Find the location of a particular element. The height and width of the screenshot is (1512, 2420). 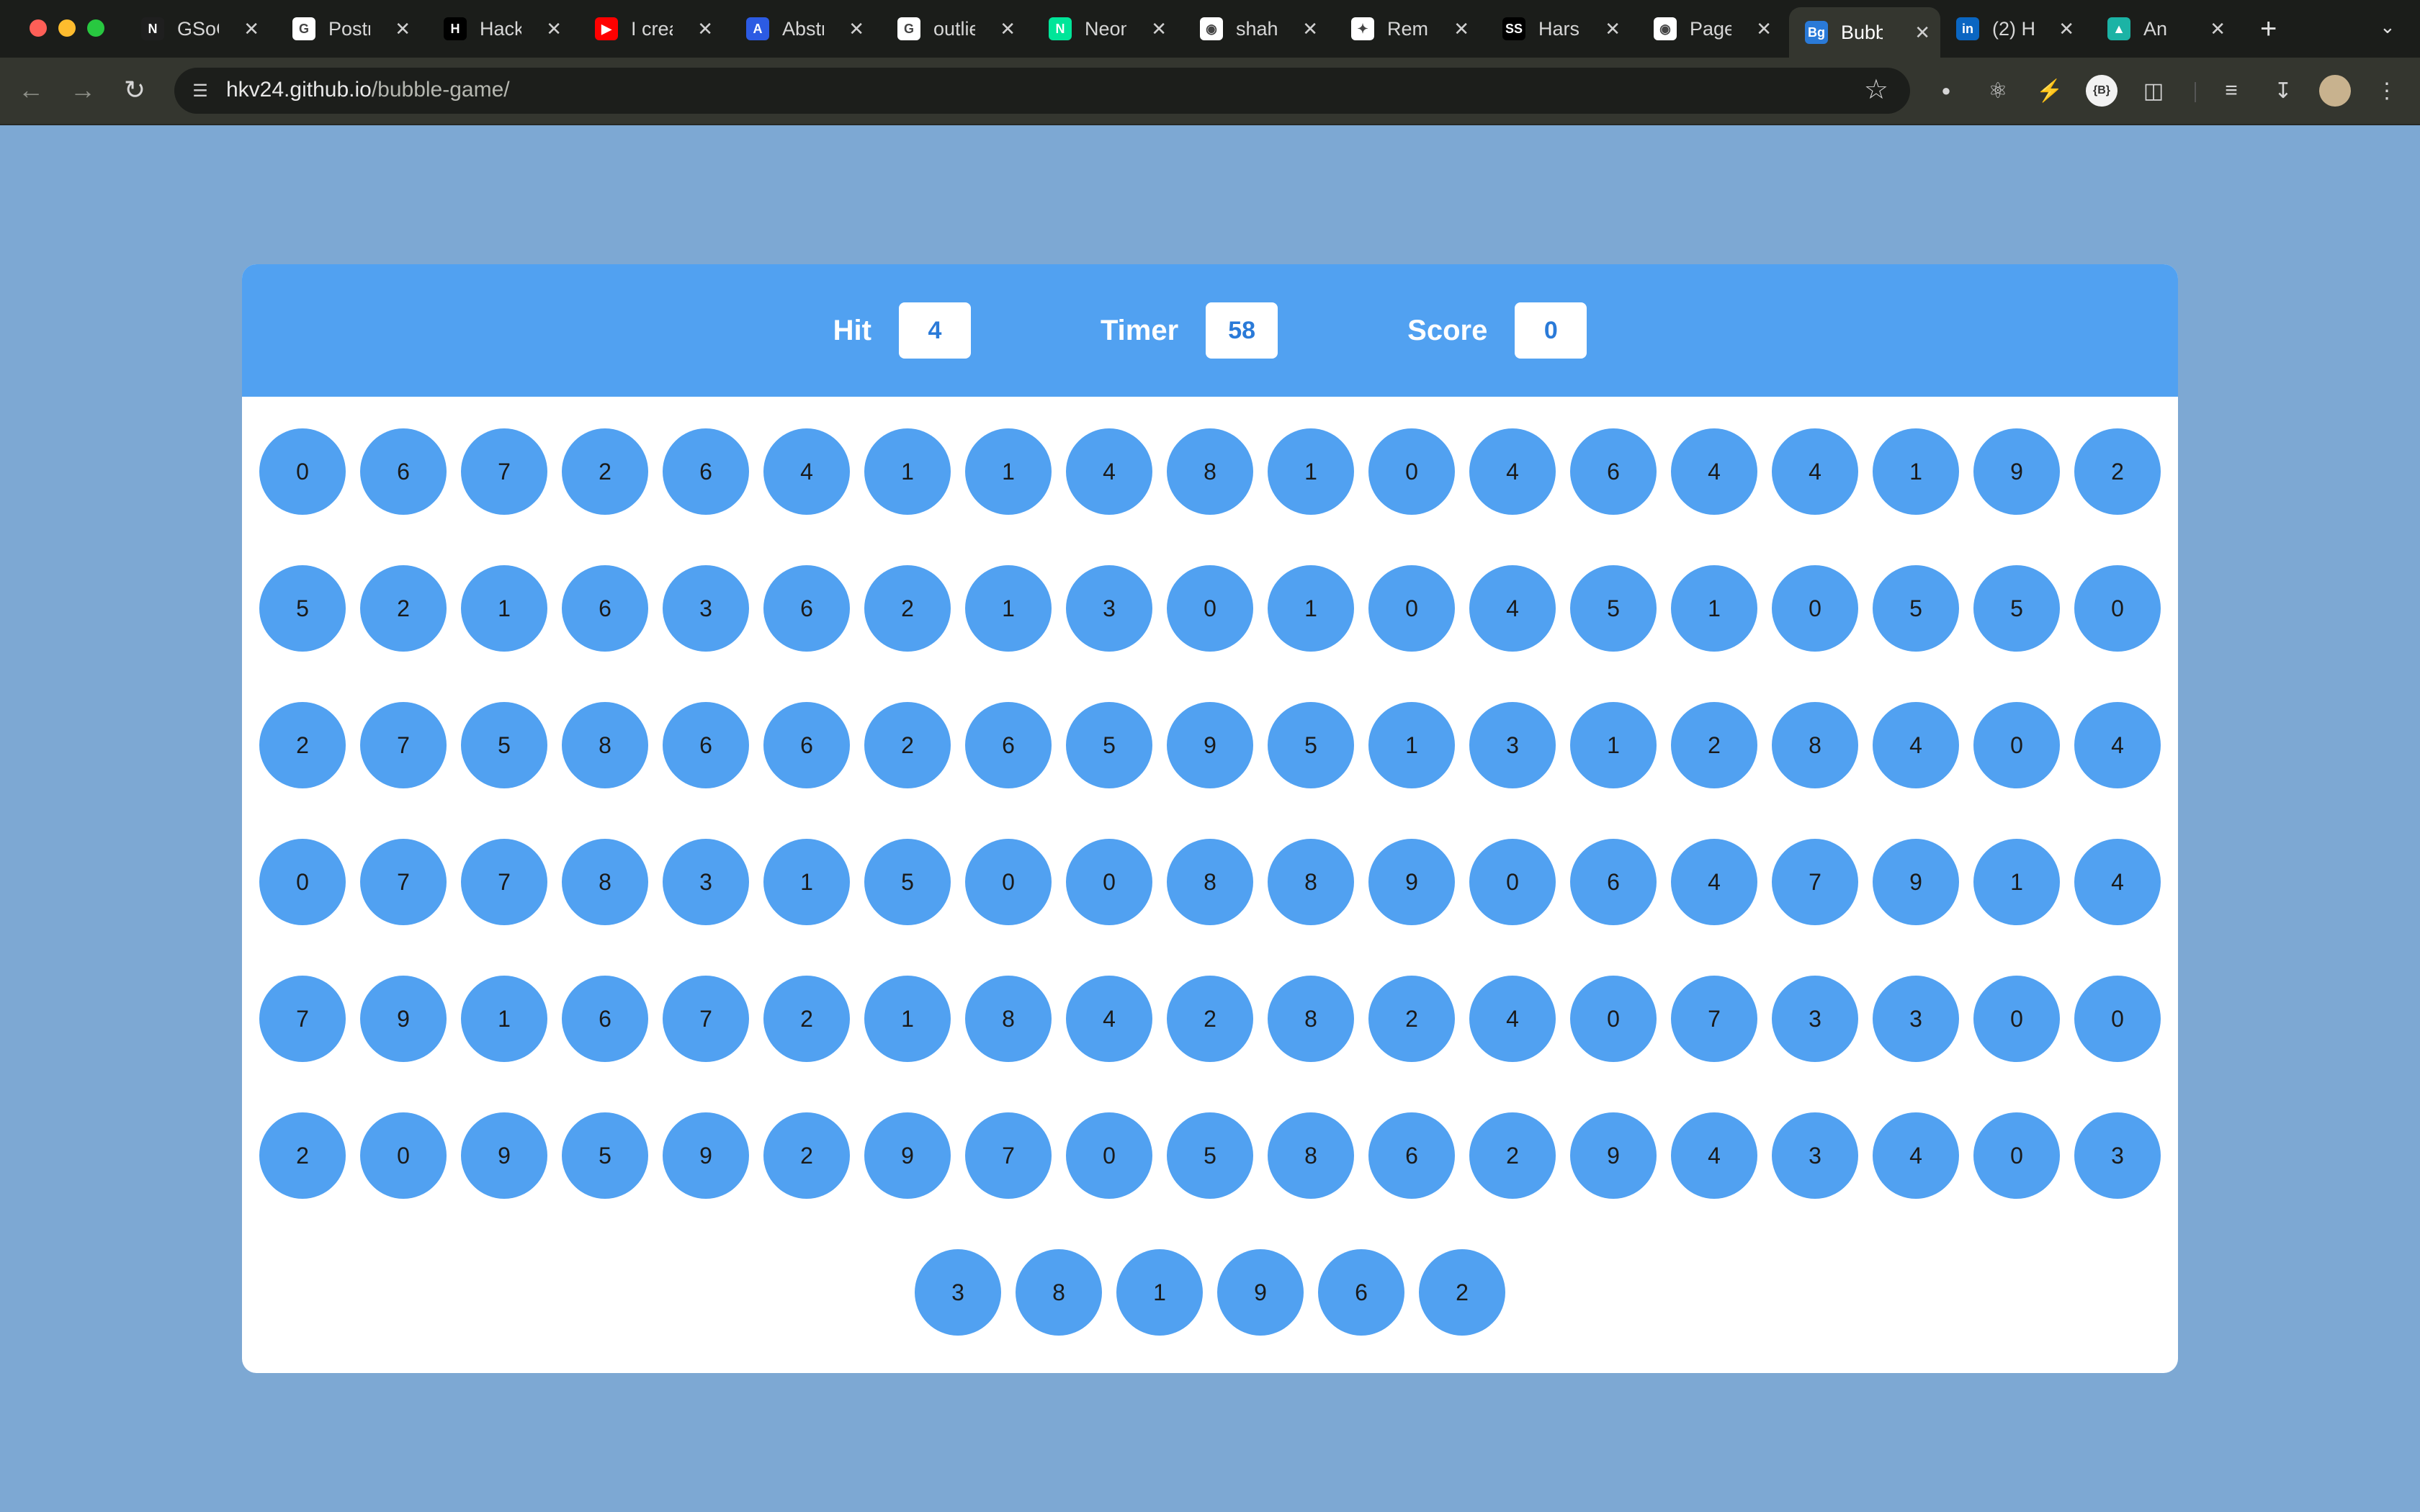

browser-menu-icon: ⋮ is located at coordinates (2387, 91).